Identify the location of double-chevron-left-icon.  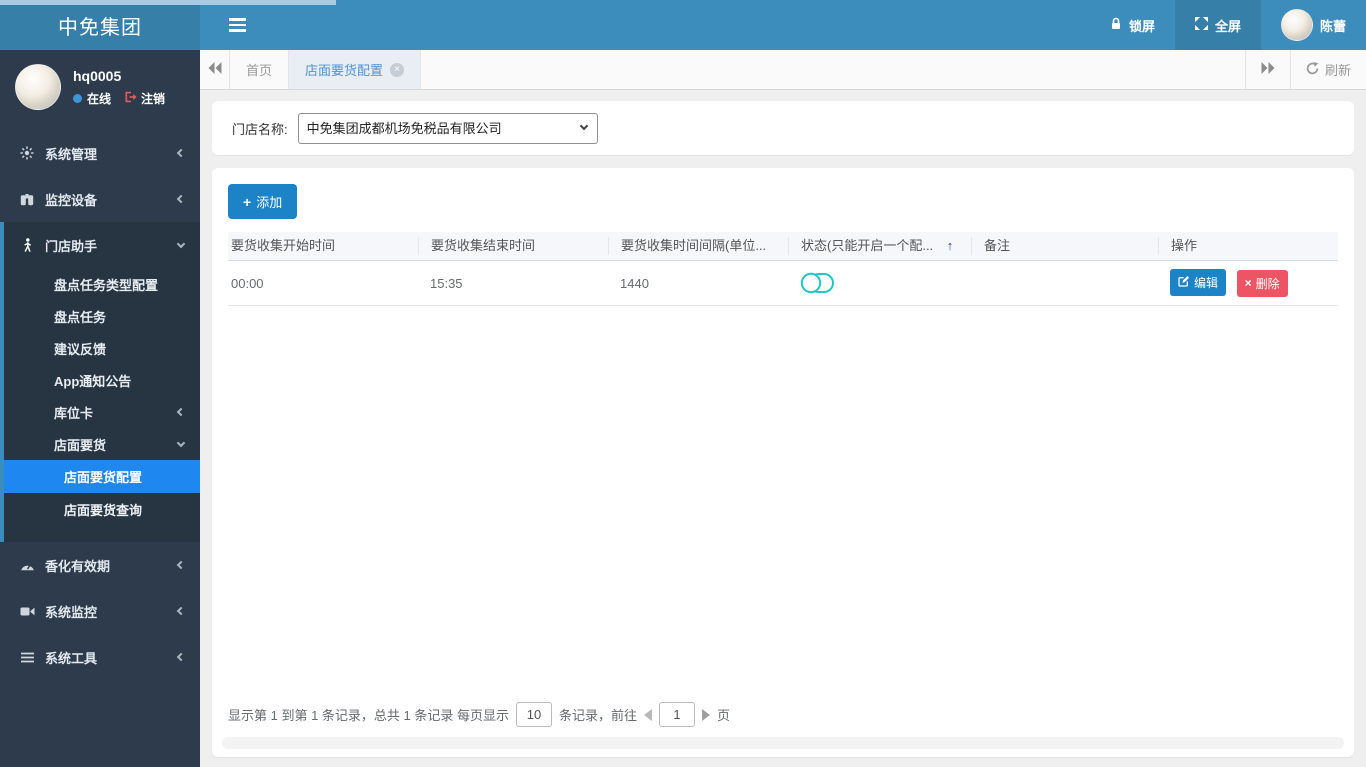
(215, 70).